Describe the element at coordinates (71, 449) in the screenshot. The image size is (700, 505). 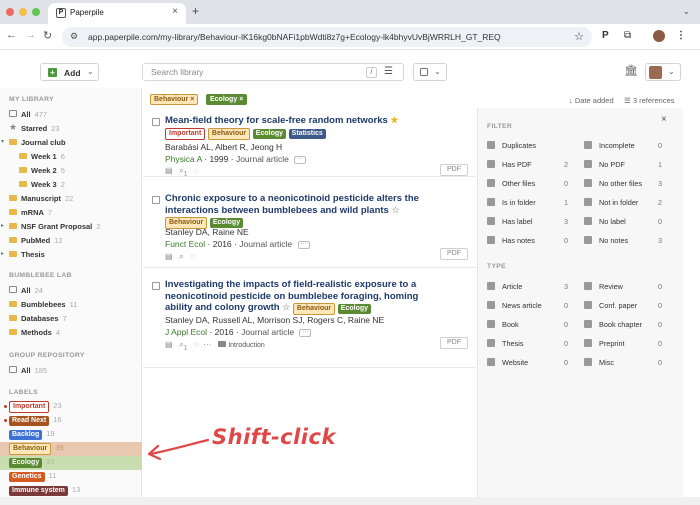
I see `sidebar-label-behaviour: Behaviour 39` at that location.